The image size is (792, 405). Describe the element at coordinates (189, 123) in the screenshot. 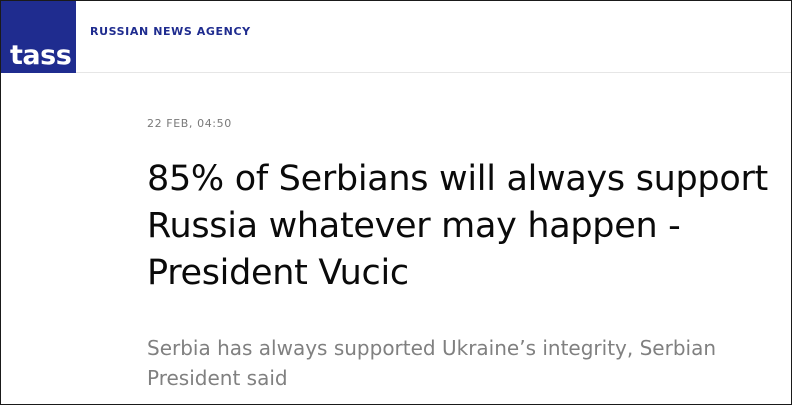

I see `article-date: 22 FEB, 04:50` at that location.